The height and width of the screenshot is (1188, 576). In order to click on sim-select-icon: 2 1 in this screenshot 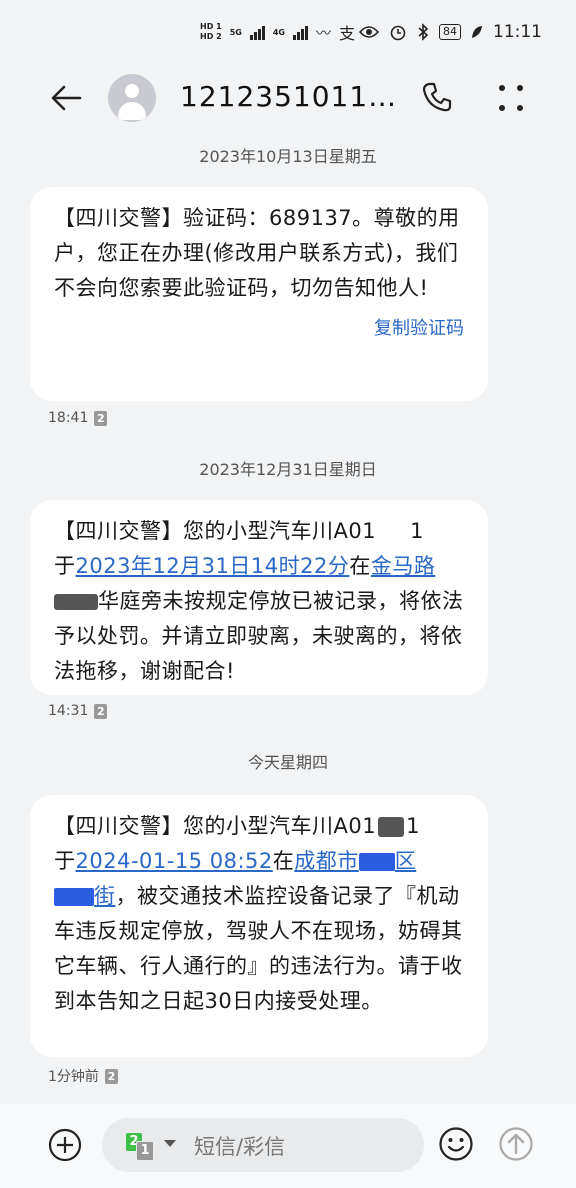, I will do `click(140, 1147)`.